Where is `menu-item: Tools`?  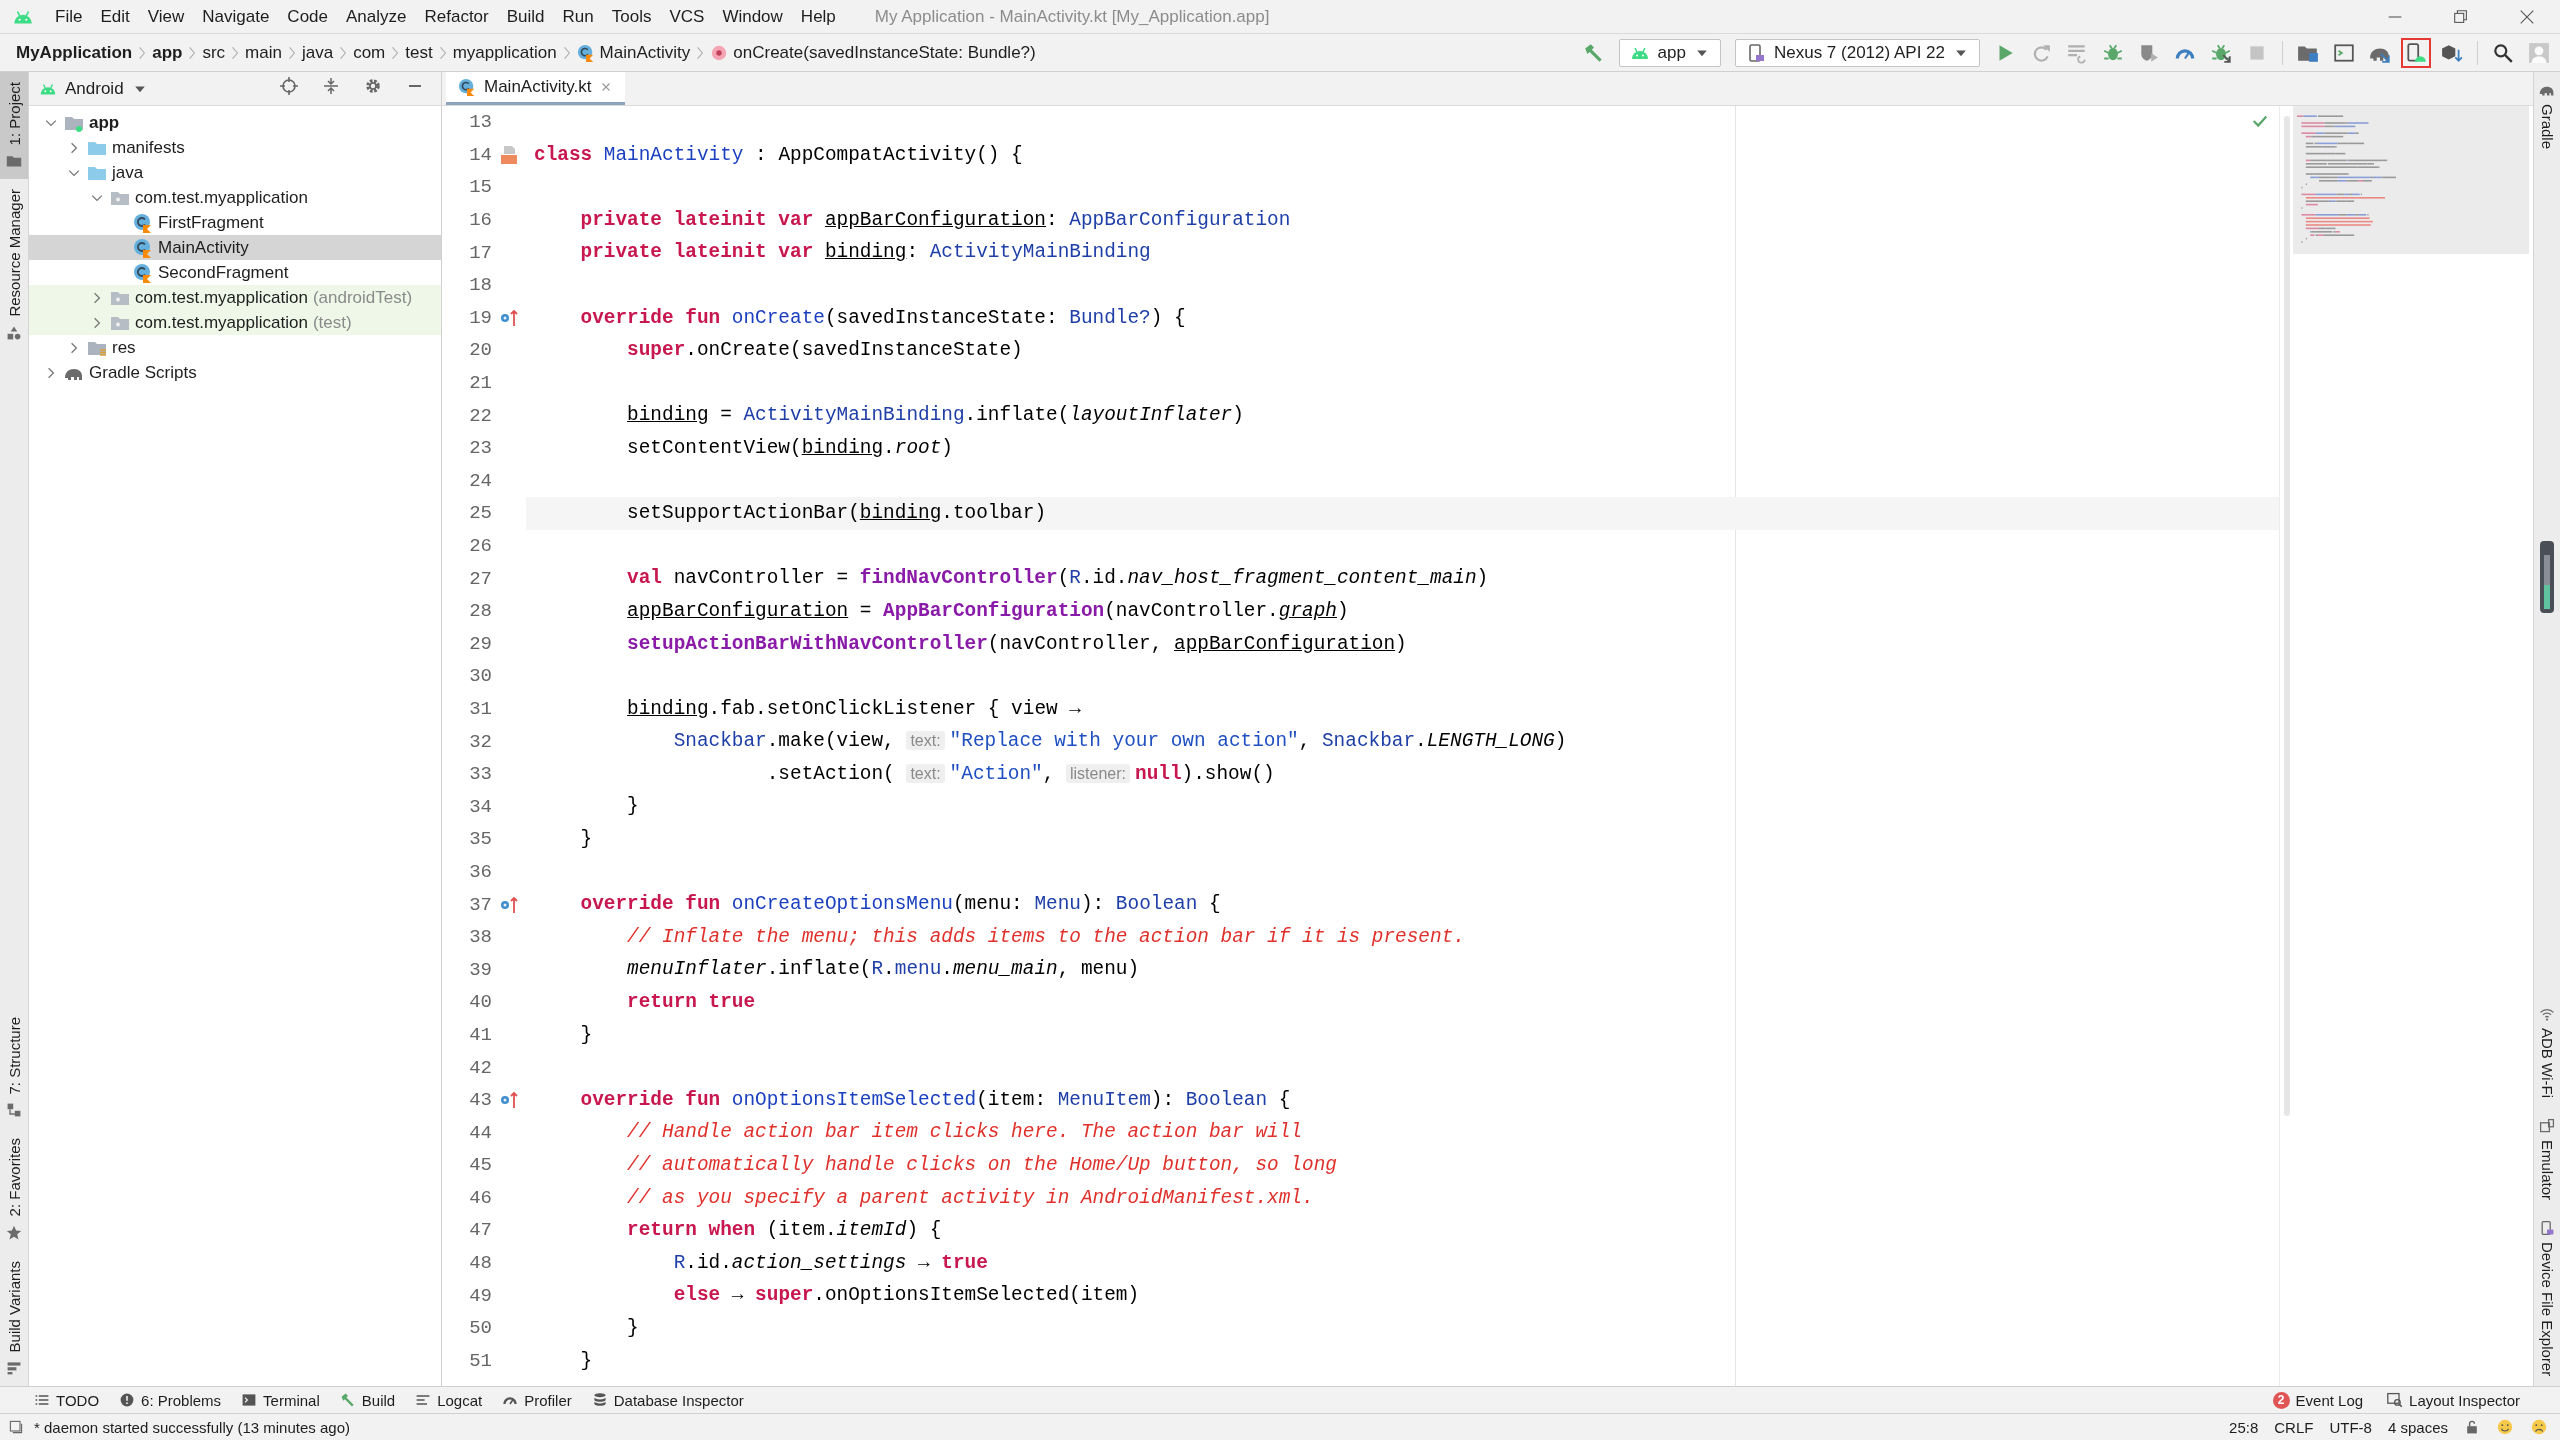 menu-item: Tools is located at coordinates (631, 16).